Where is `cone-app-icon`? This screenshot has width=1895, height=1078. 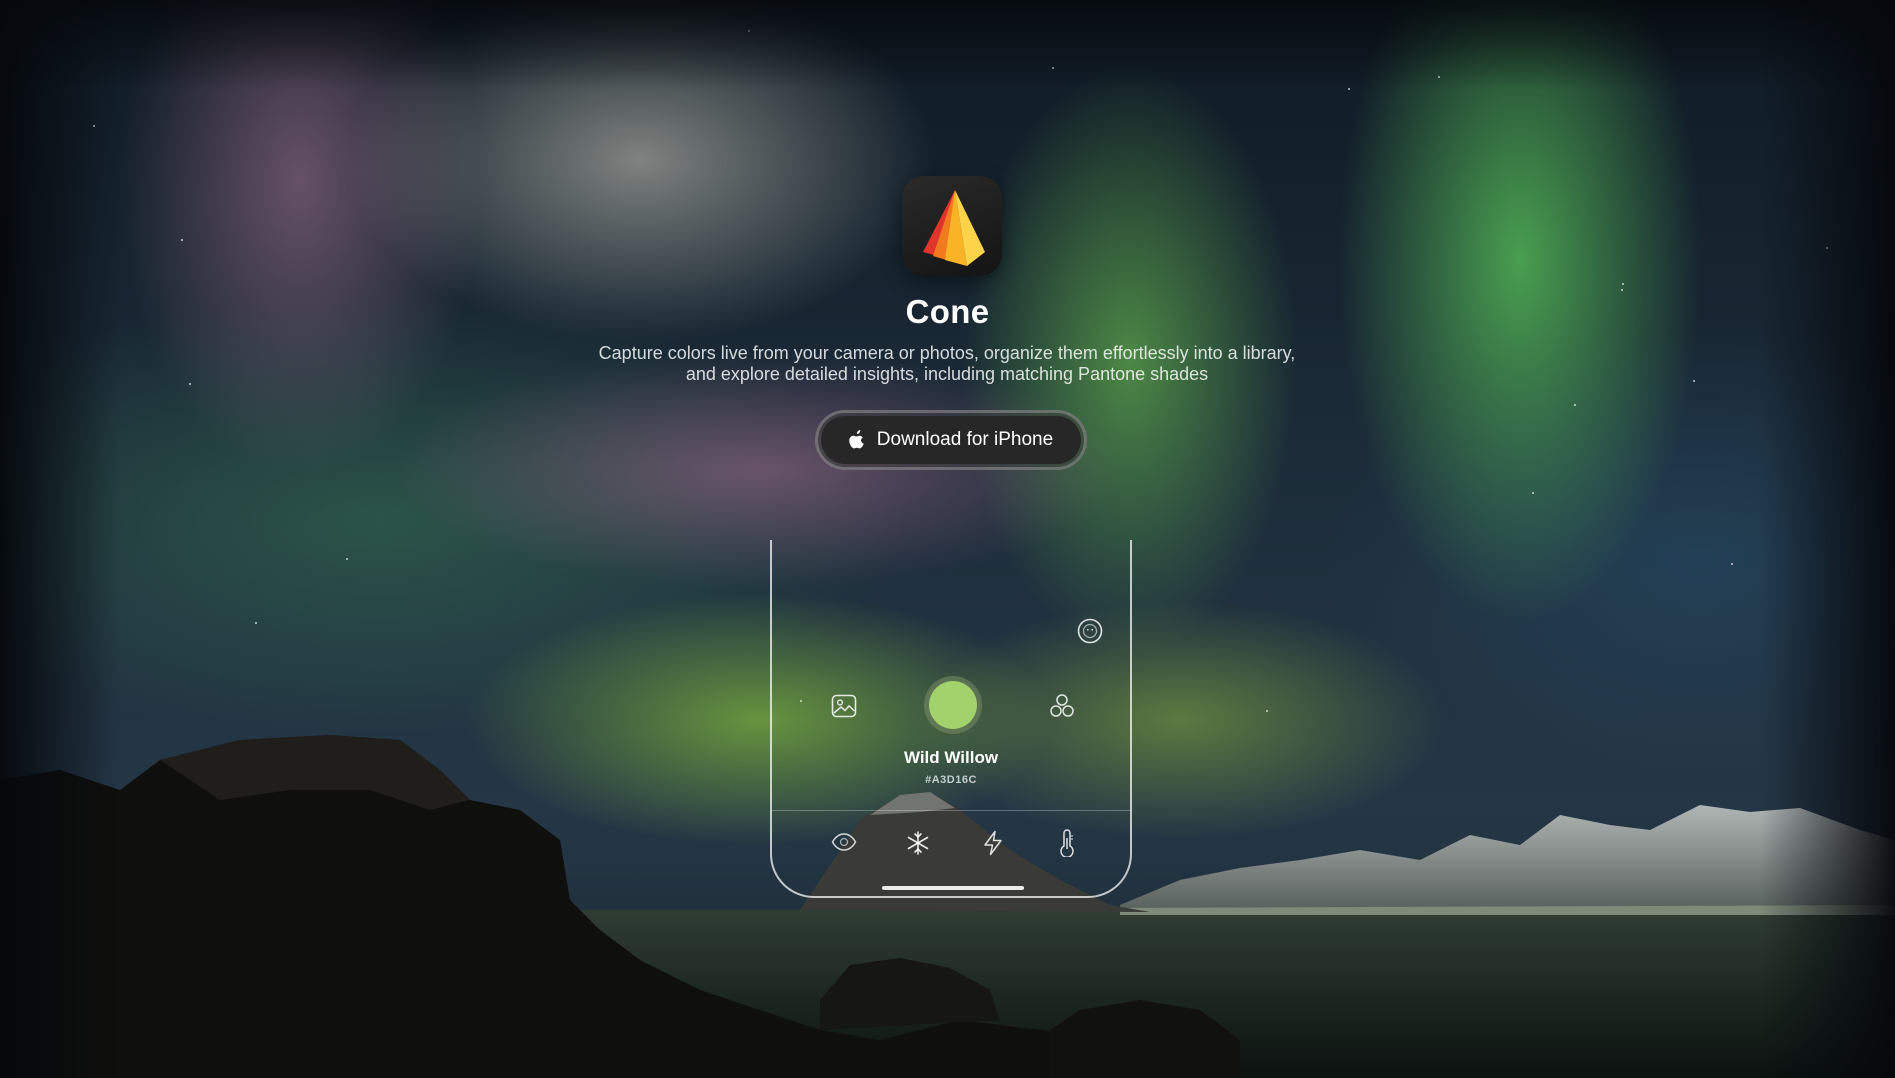 cone-app-icon is located at coordinates (952, 226).